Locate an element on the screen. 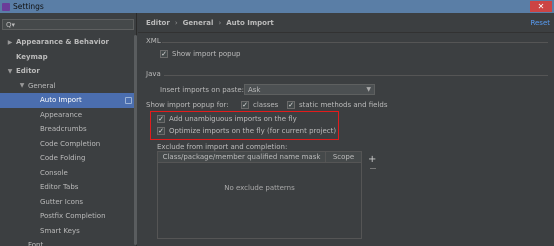 This screenshot has height=246, width=554. column-scope: Scope is located at coordinates (343, 157).